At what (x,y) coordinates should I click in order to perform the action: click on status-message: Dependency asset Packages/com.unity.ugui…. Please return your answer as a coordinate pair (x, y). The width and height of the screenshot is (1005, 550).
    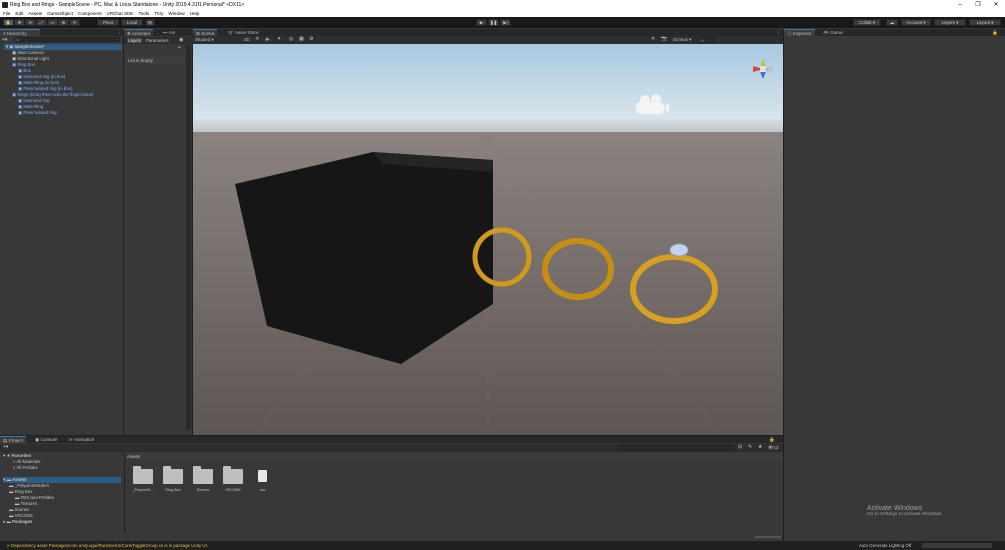
    Looking at the image, I should click on (109, 545).